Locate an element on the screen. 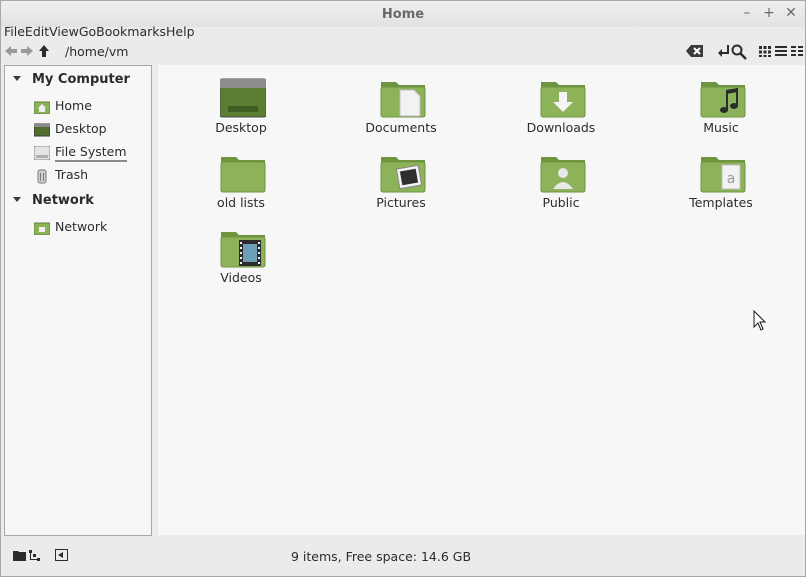  svg-text: a is located at coordinates (731, 179).